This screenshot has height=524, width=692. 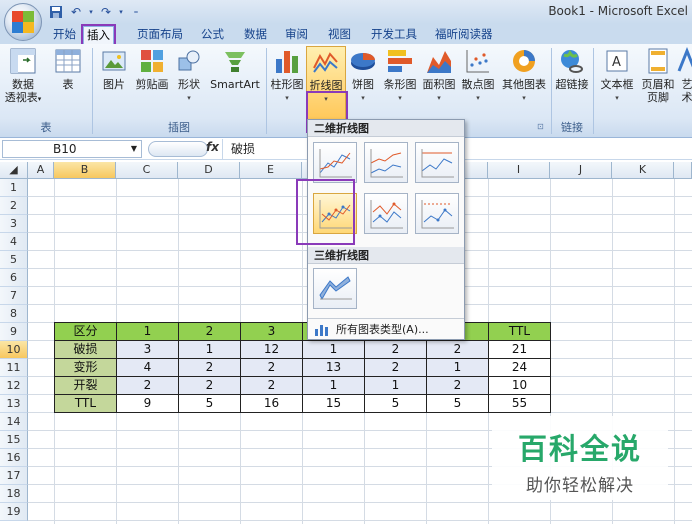 What do you see at coordinates (386, 162) in the screenshot?
I see `stacked-line-option` at bounding box center [386, 162].